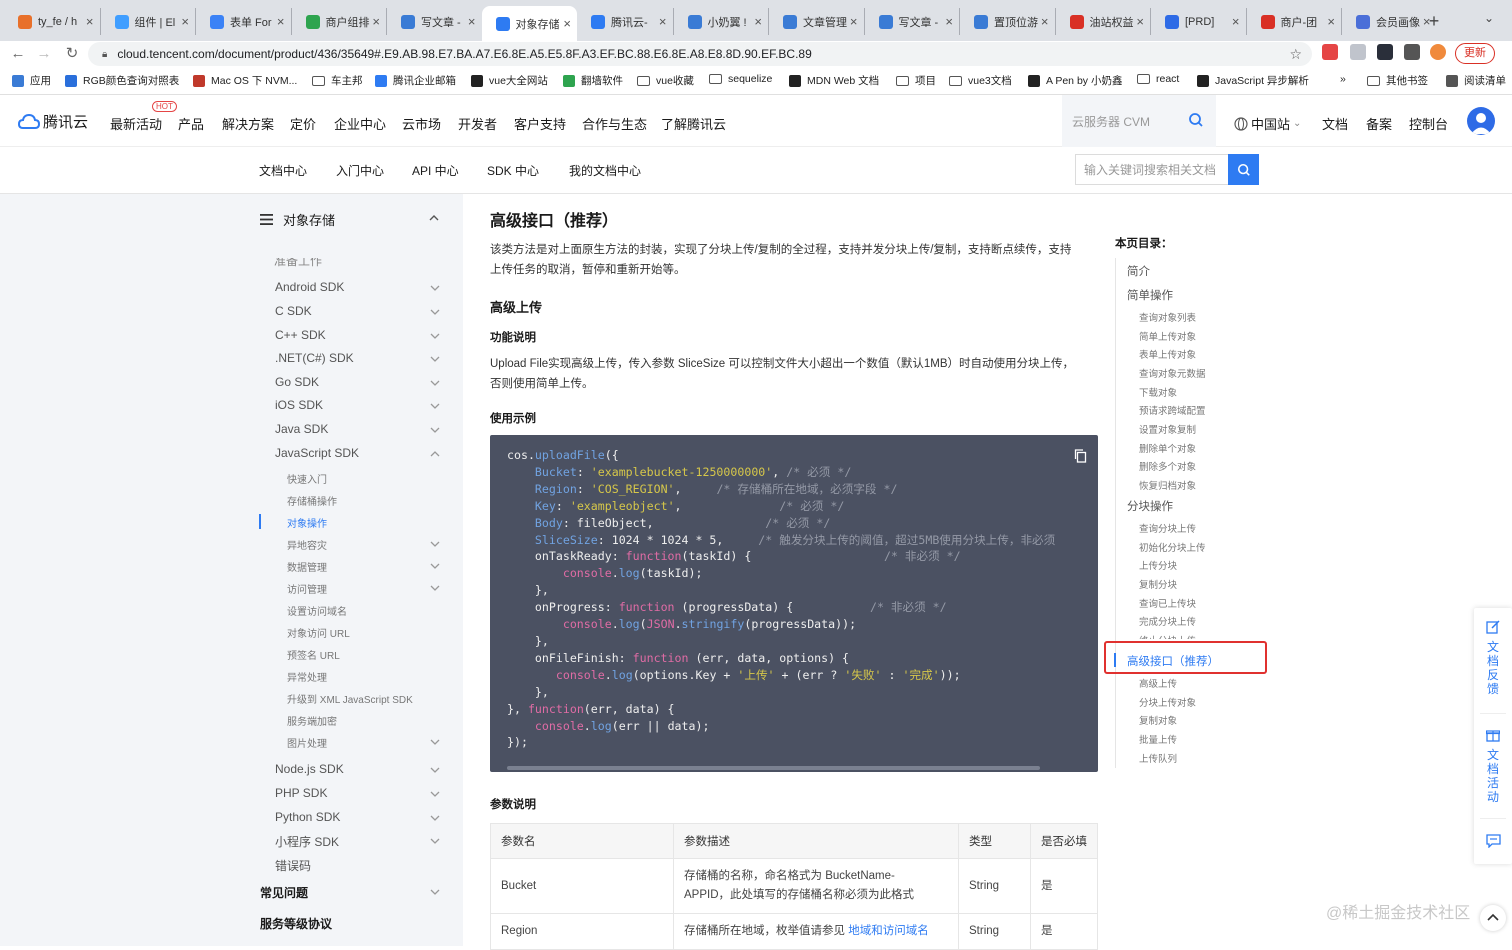 Image resolution: width=1512 pixels, height=950 pixels. What do you see at coordinates (1335, 123) in the screenshot?
I see `nav-docs: 文档` at bounding box center [1335, 123].